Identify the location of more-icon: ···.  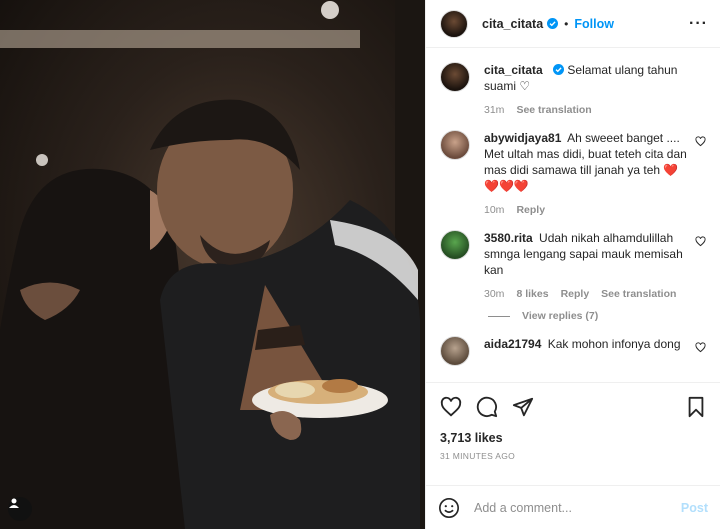
(698, 24).